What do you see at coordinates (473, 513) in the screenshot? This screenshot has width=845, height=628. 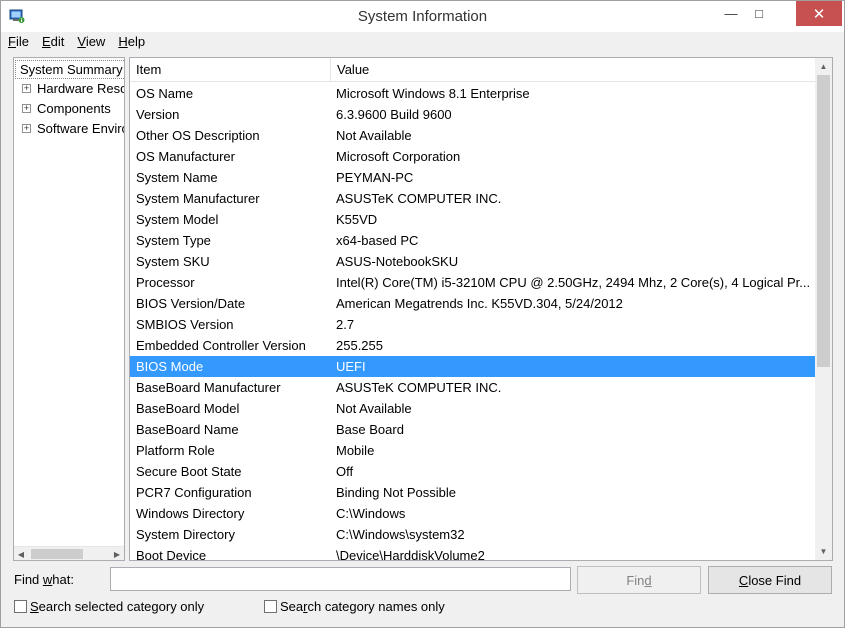 I see `table-row: Windows Directory C:\Windows` at bounding box center [473, 513].